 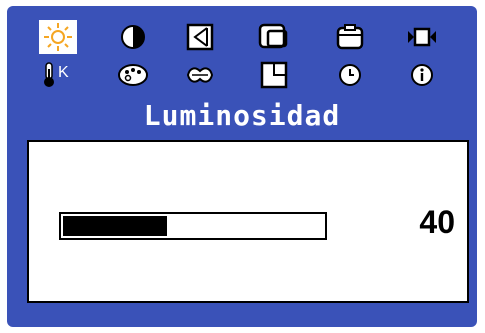 I want to click on color-palette-icon, so click(x=133, y=75).